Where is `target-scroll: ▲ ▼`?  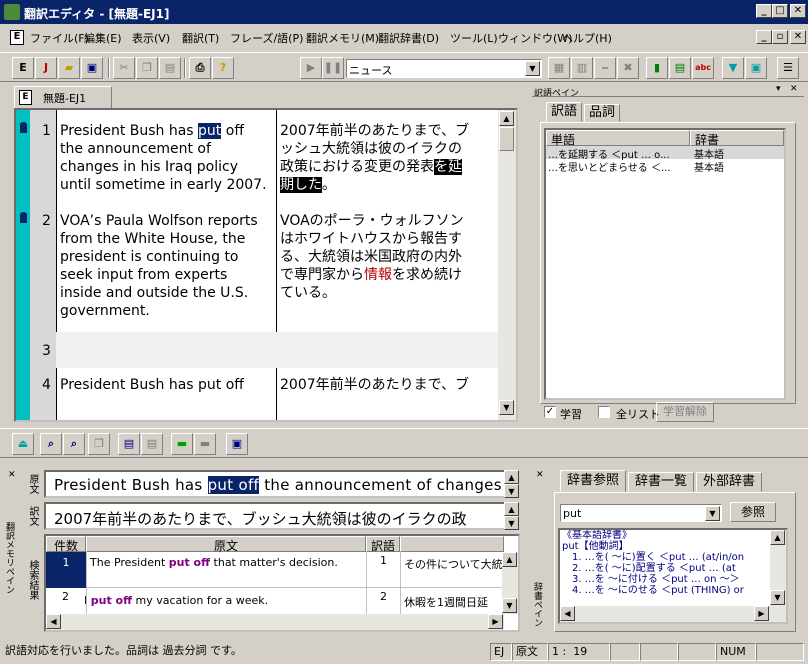 target-scroll: ▲ ▼ is located at coordinates (511, 516).